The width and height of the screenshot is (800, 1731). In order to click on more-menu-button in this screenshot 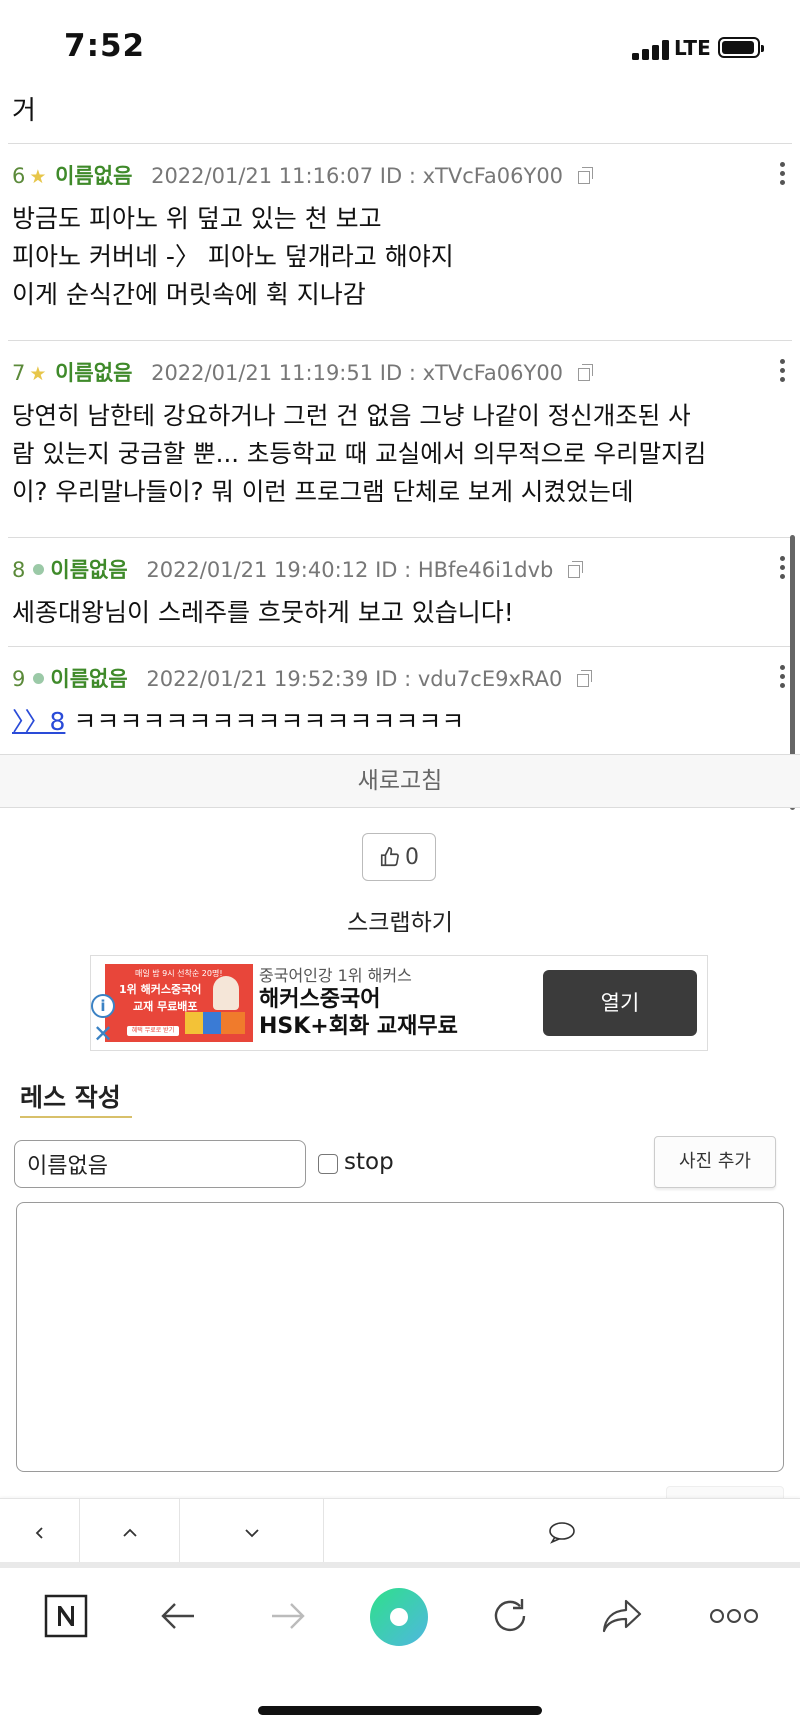, I will do `click(734, 1616)`.